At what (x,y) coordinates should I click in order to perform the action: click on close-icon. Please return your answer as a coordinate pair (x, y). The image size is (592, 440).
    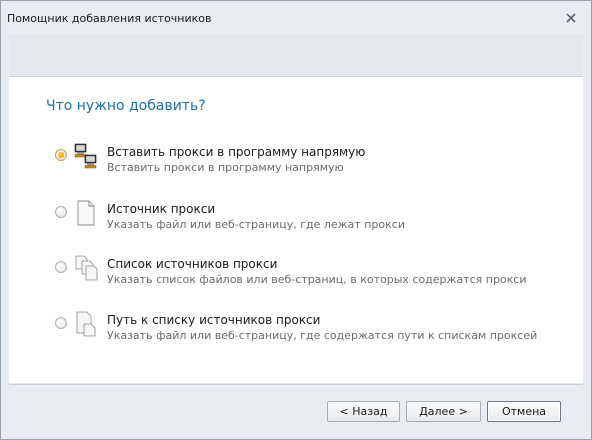
    Looking at the image, I should click on (571, 18).